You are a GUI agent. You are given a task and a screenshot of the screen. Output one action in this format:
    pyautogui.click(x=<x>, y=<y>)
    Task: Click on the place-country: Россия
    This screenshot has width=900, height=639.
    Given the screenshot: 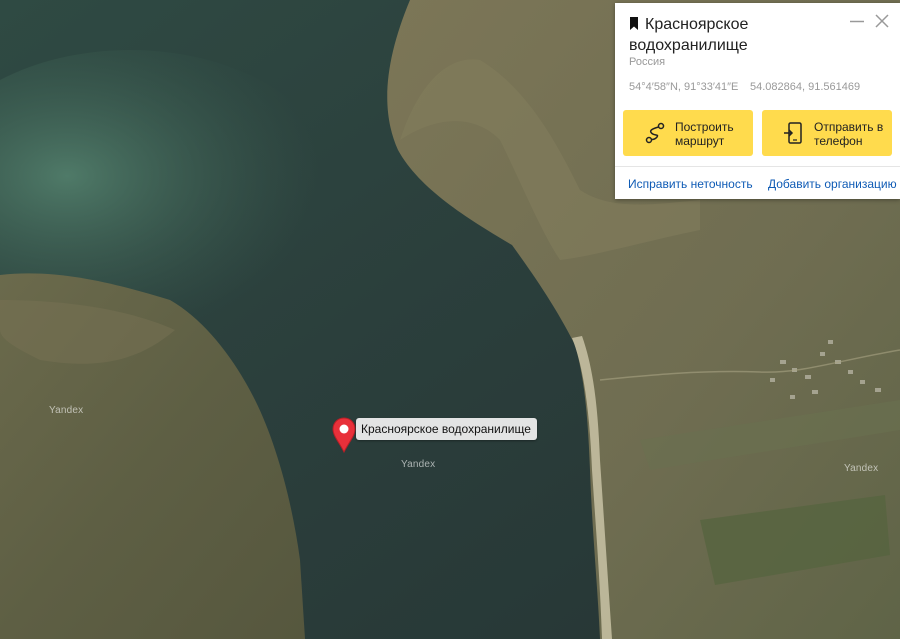 What is the action you would take?
    pyautogui.click(x=647, y=62)
    